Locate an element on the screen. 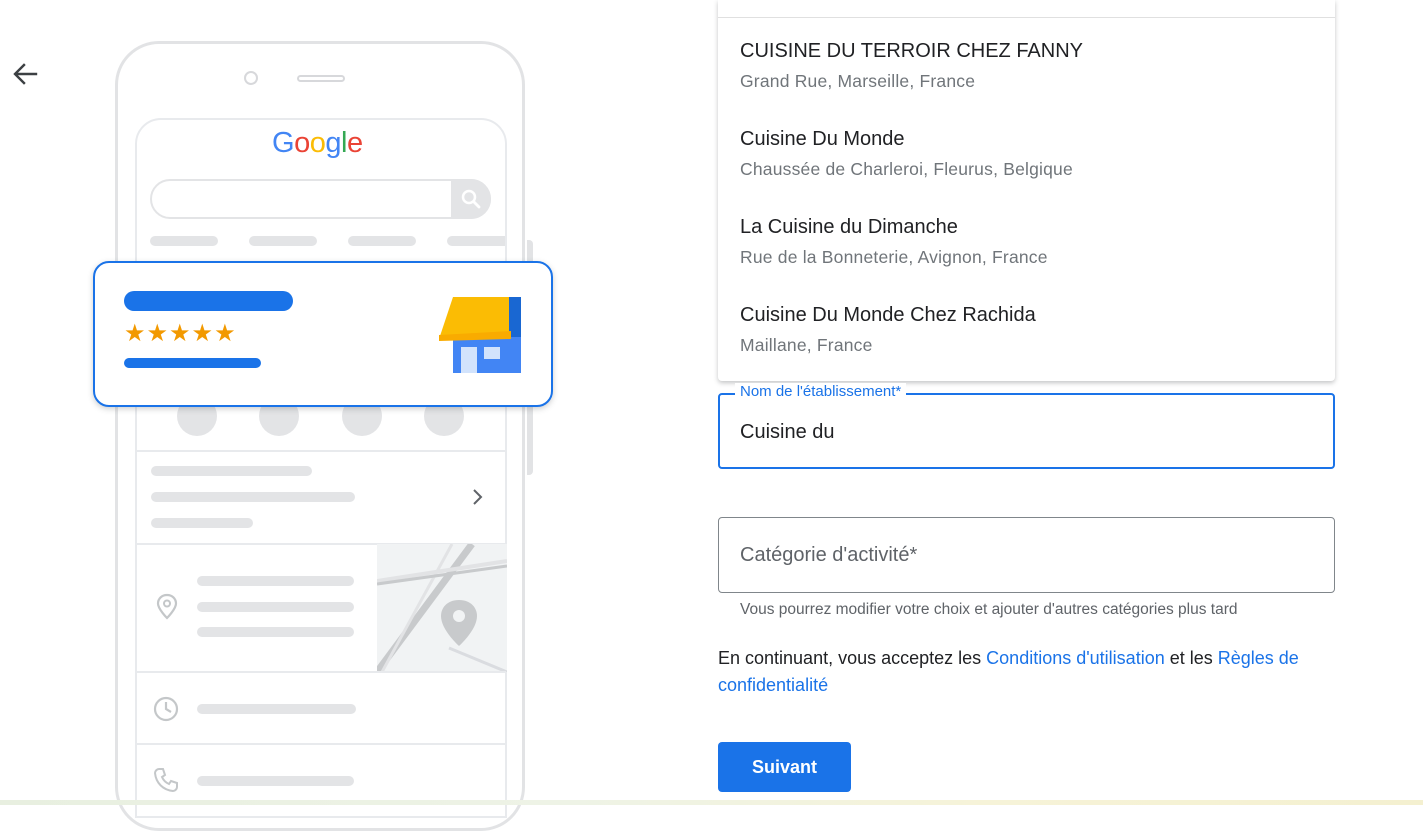 The image size is (1423, 831). suggestion-title: Cuisine Du Monde Chez Rachida is located at coordinates (888, 315).